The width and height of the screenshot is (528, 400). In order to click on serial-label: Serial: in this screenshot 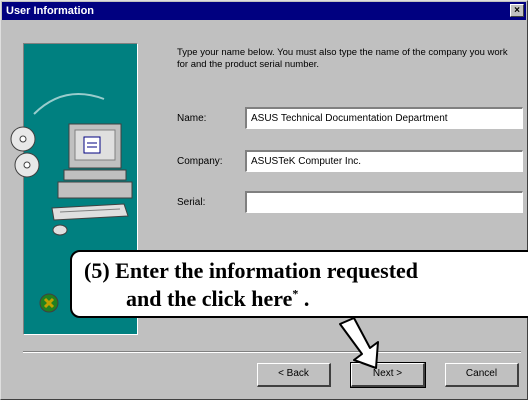, I will do `click(191, 202)`.